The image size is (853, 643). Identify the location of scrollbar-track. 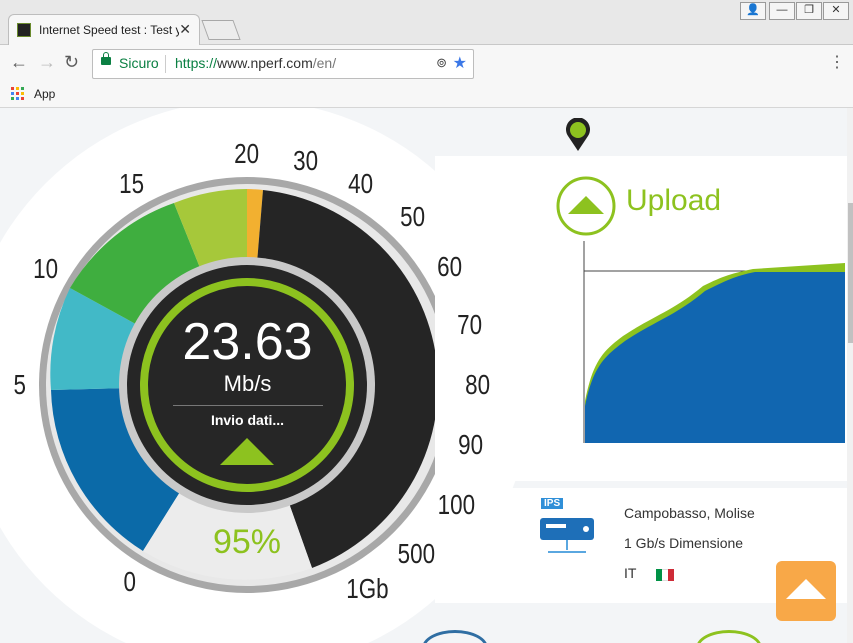
(850, 375).